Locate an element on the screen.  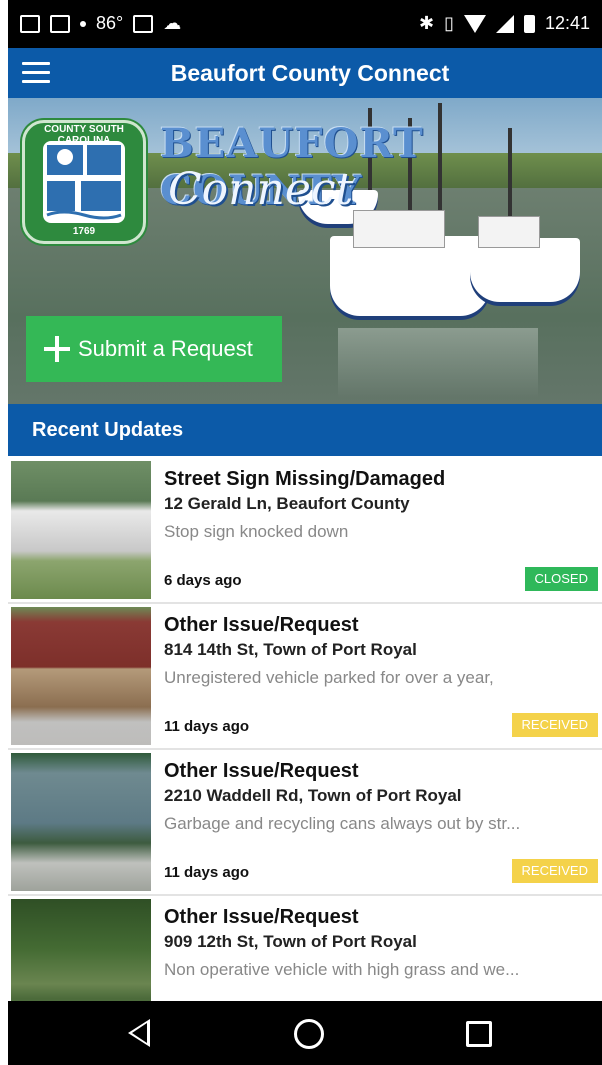
item-address: 12 Gerald Ln, Beaufort County is located at coordinates (287, 503).